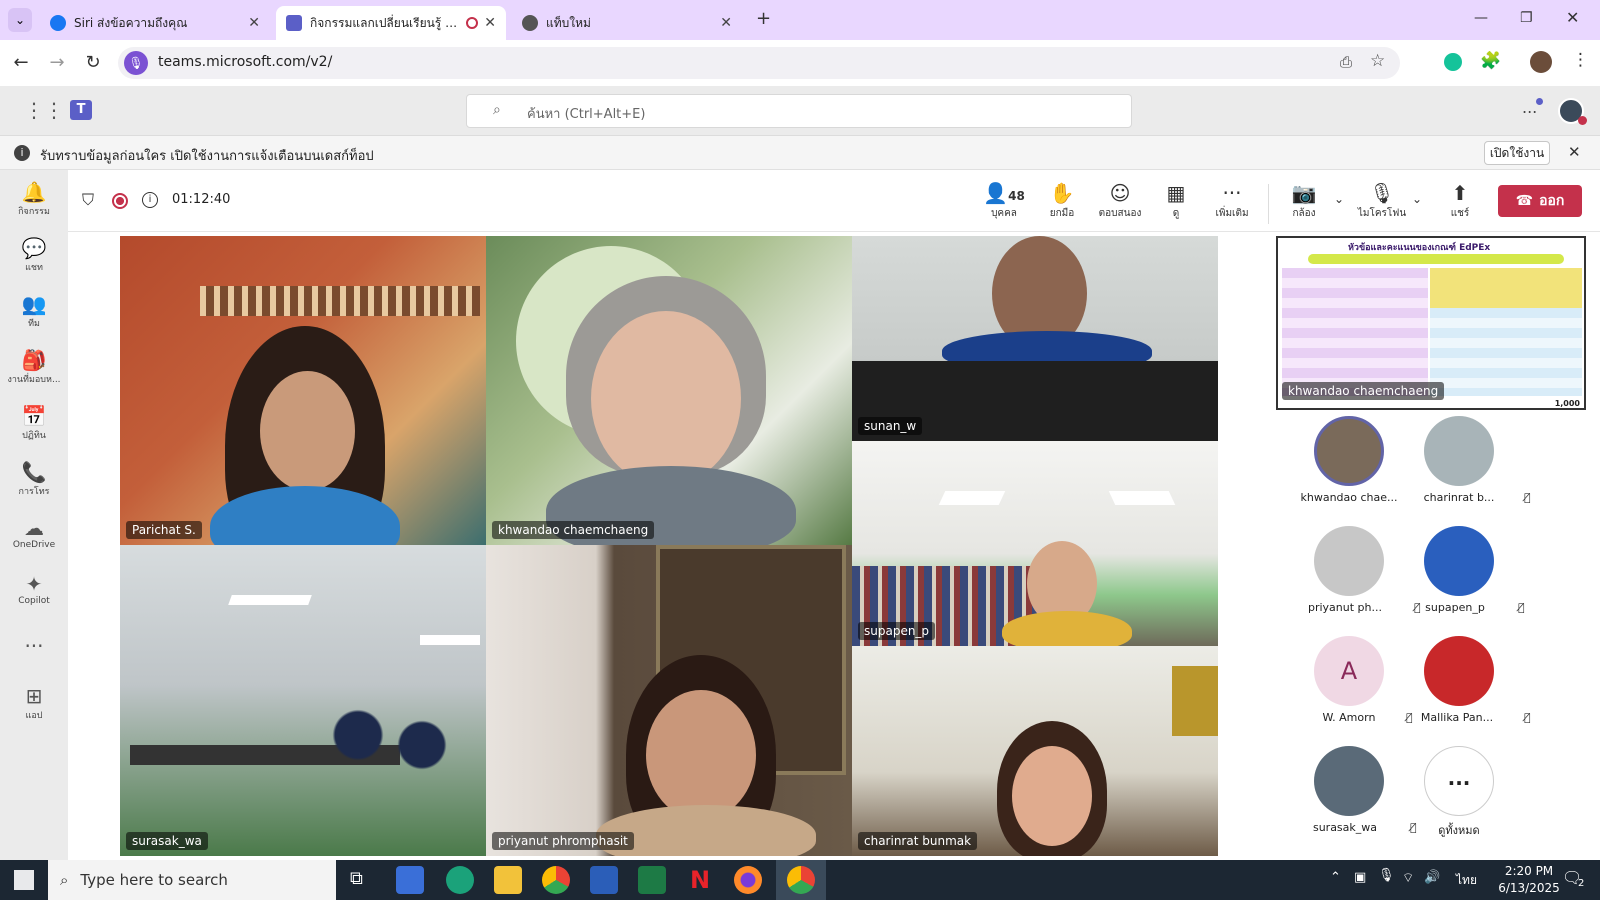  What do you see at coordinates (1432, 877) in the screenshot?
I see `tray-volume-icon: 🔊` at bounding box center [1432, 877].